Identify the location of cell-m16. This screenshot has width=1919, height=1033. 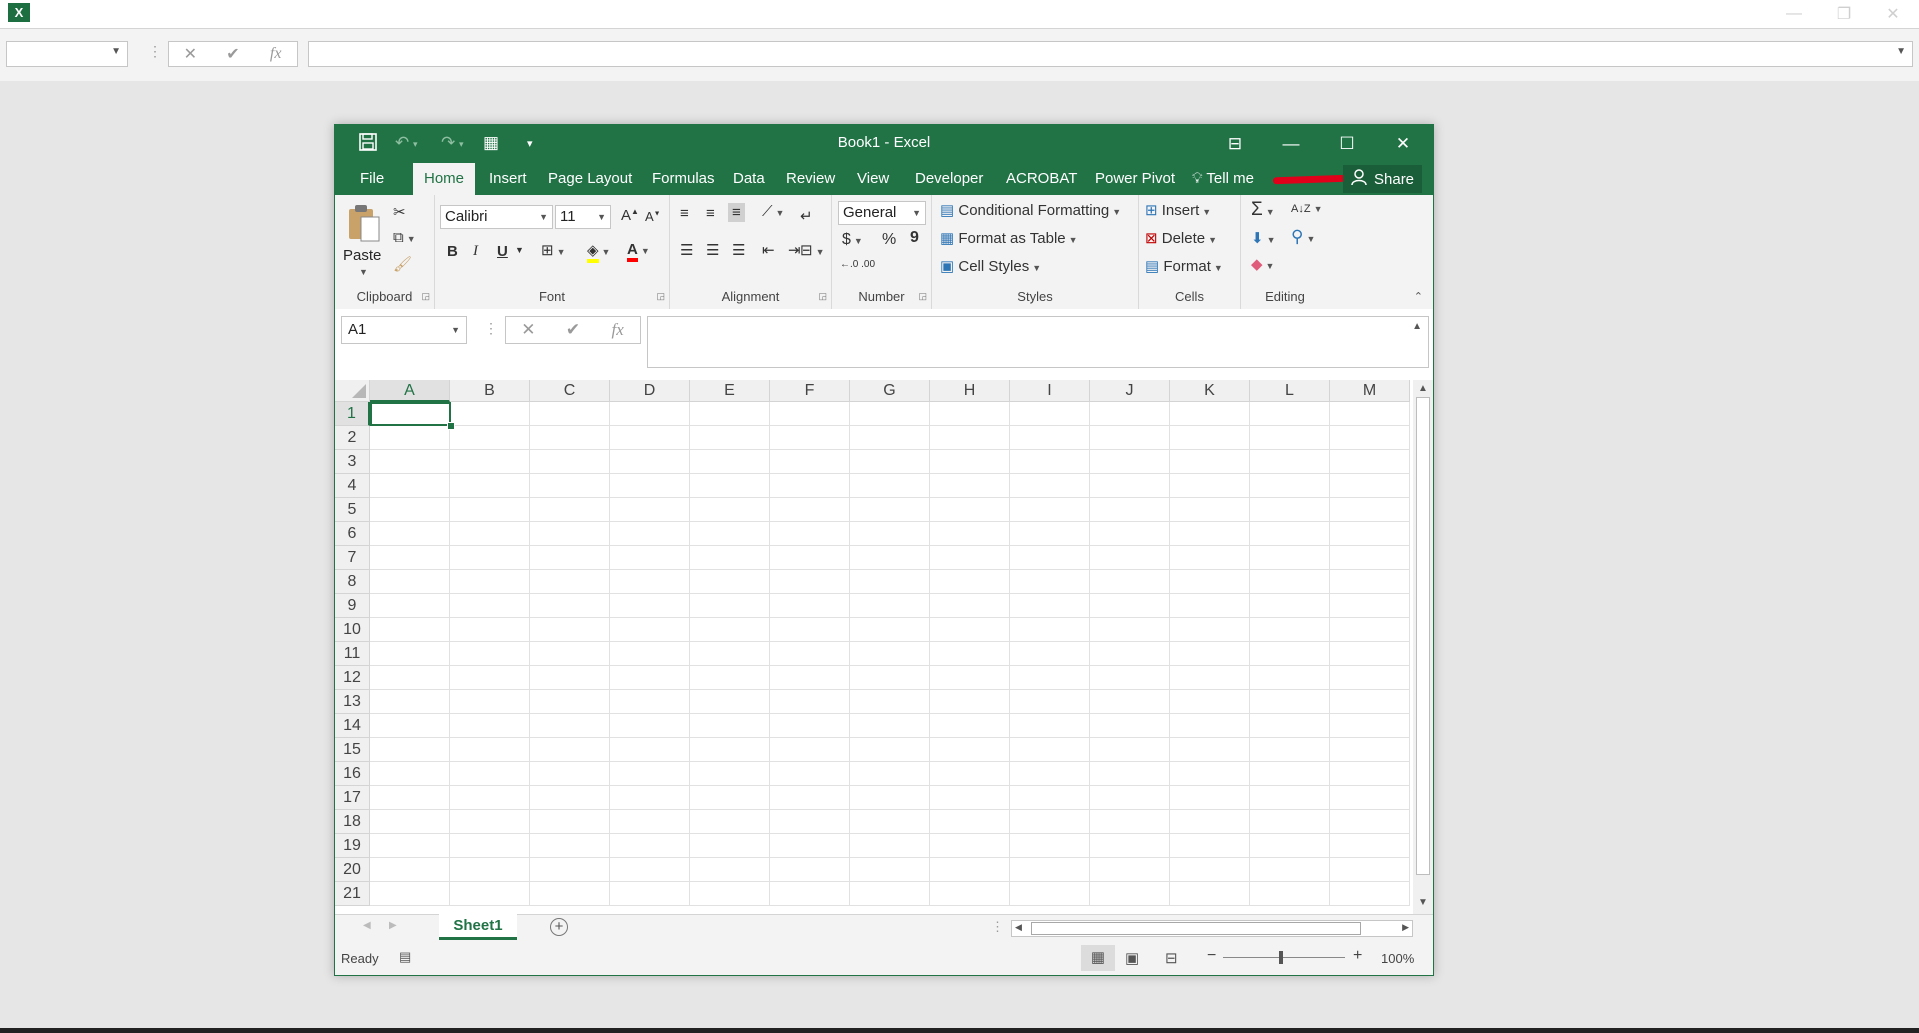
(1370, 774).